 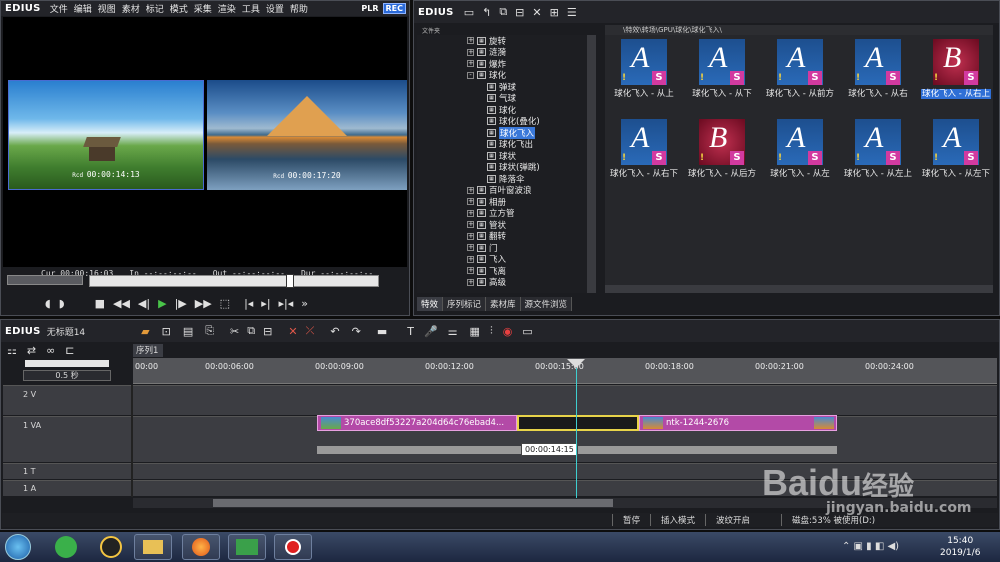 What do you see at coordinates (878, 149) in the screenshot?
I see `effect-tile: A S! 球化飞入 - 从左上` at bounding box center [878, 149].